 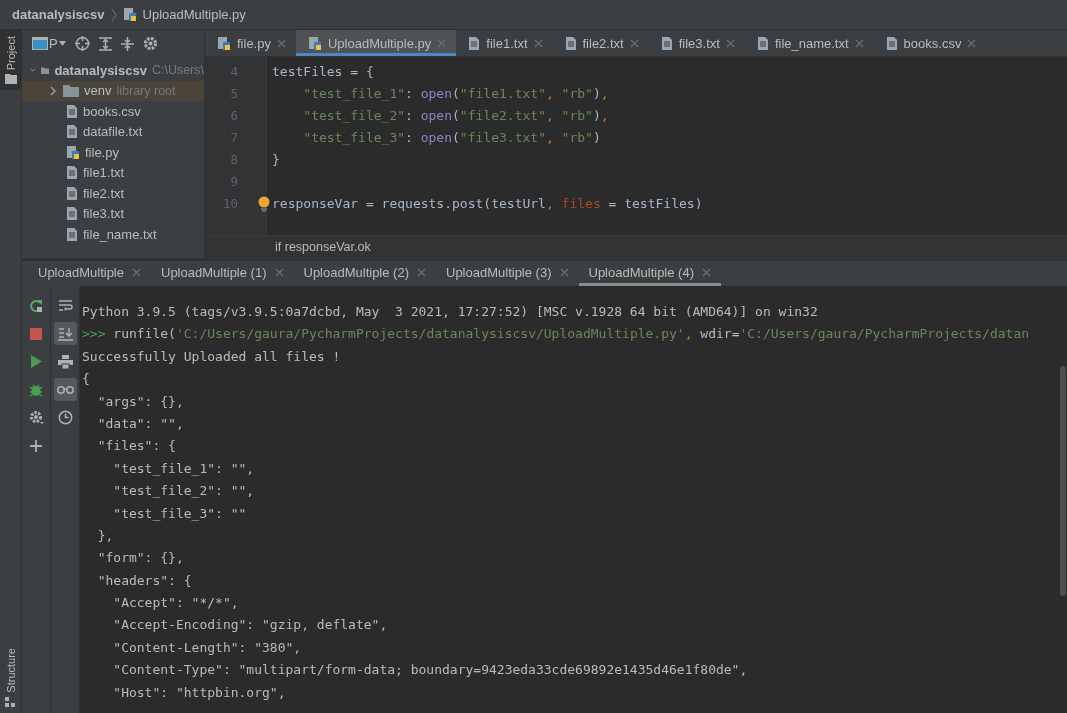 I want to click on window-icon, so click(x=40, y=43).